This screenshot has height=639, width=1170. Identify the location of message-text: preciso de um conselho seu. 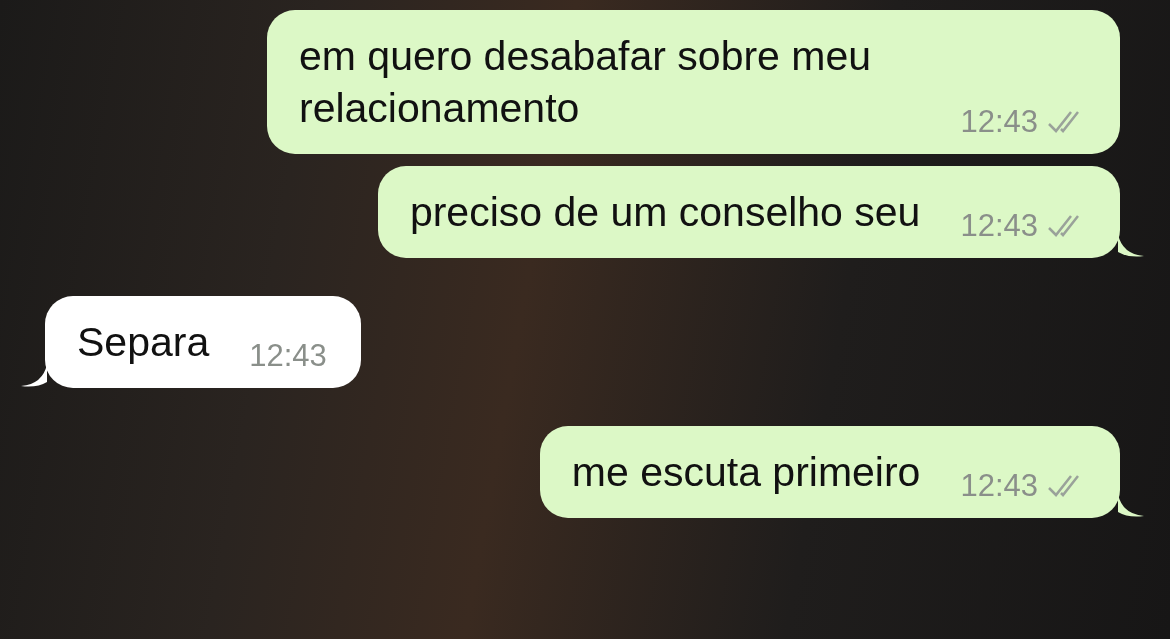
(665, 212).